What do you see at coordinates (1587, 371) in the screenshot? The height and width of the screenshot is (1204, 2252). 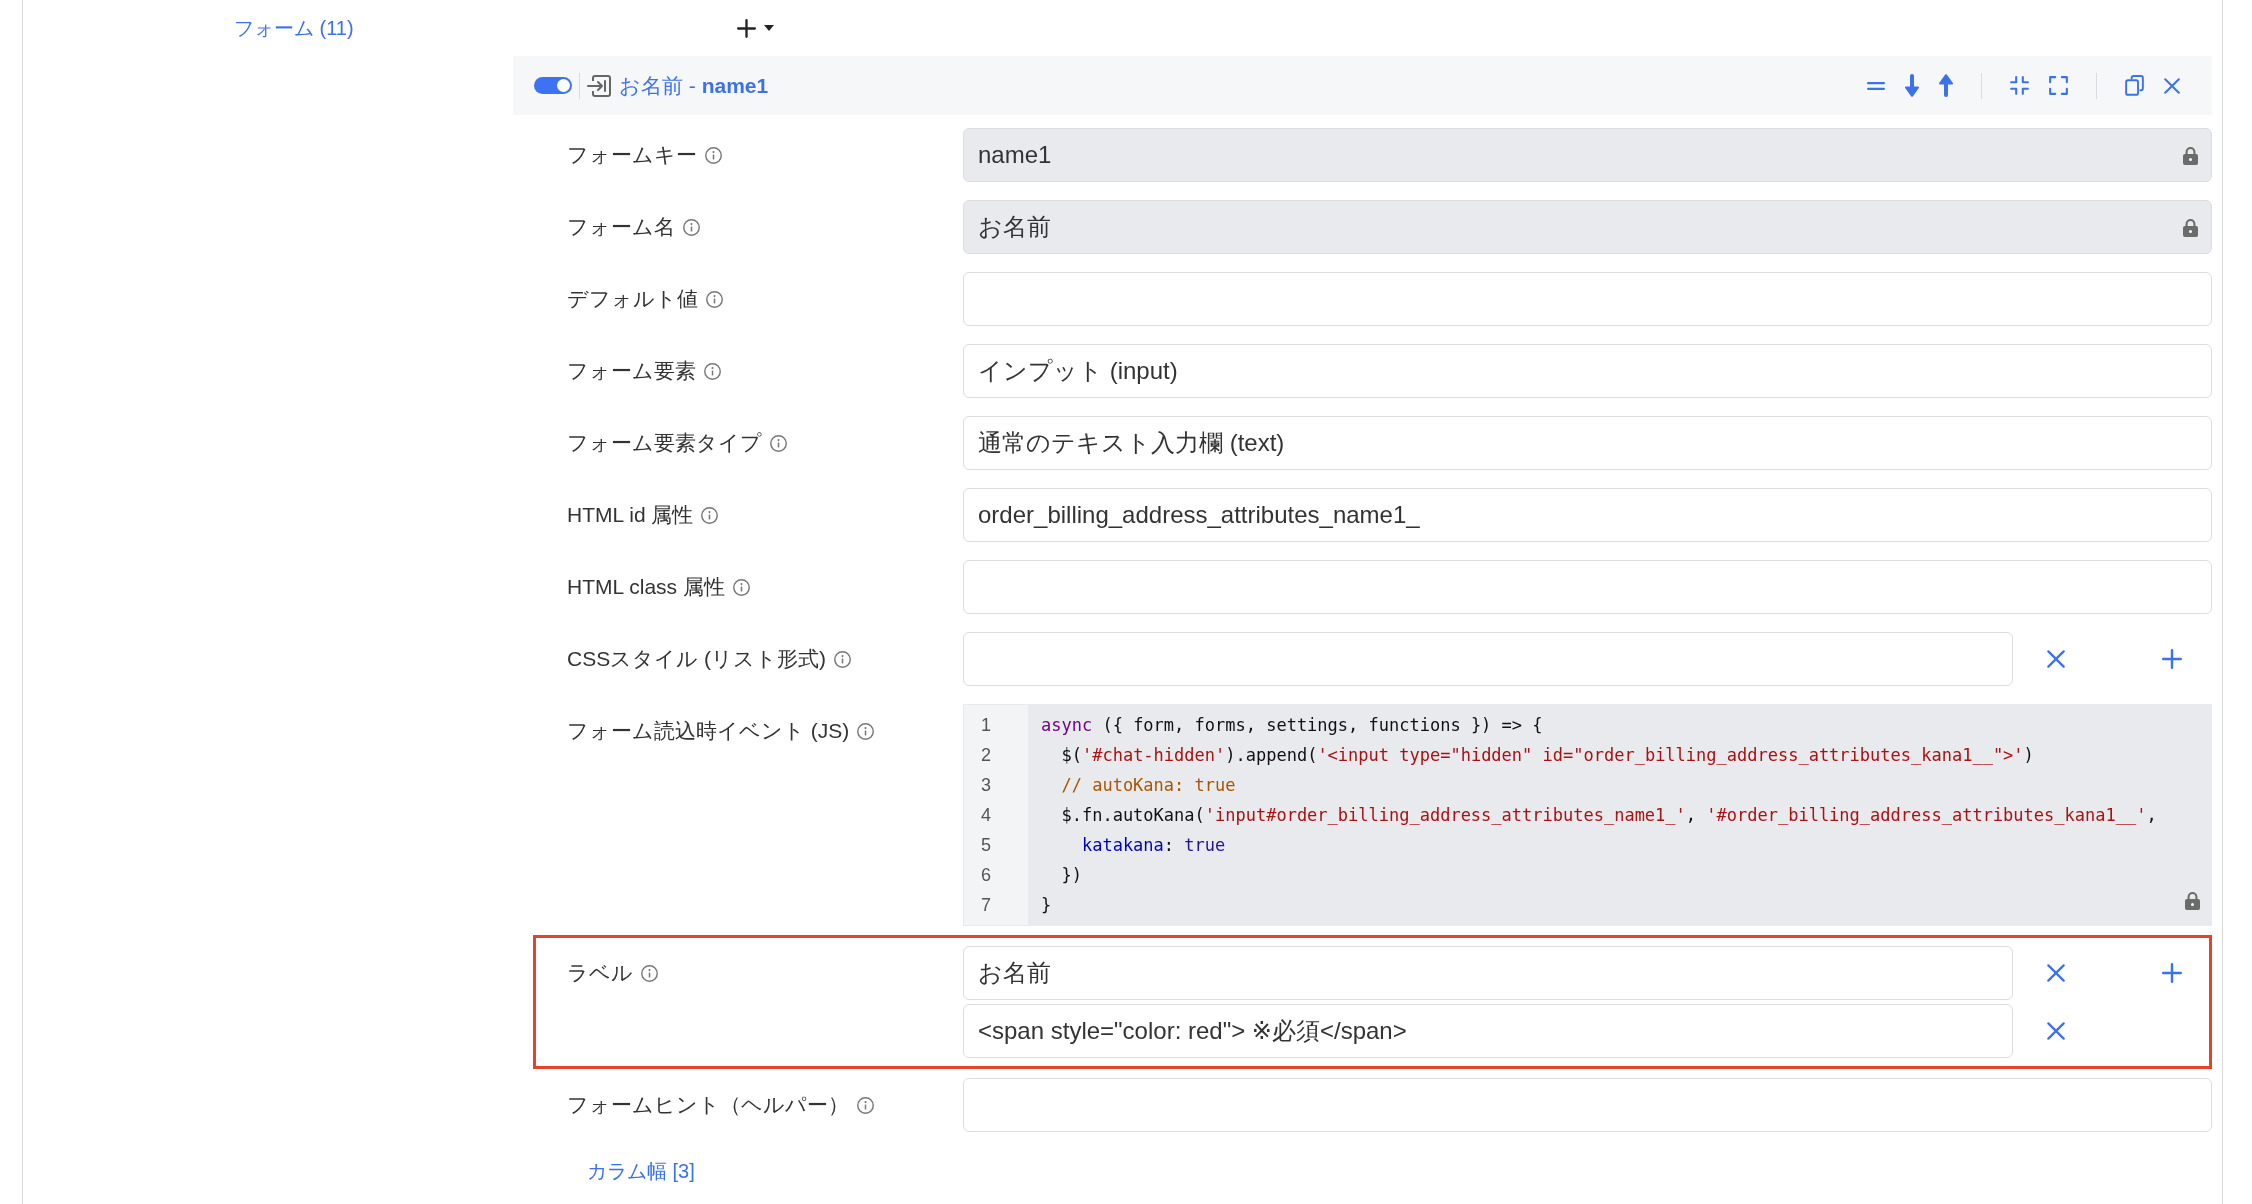 I see `input-field: インプット (input)` at bounding box center [1587, 371].